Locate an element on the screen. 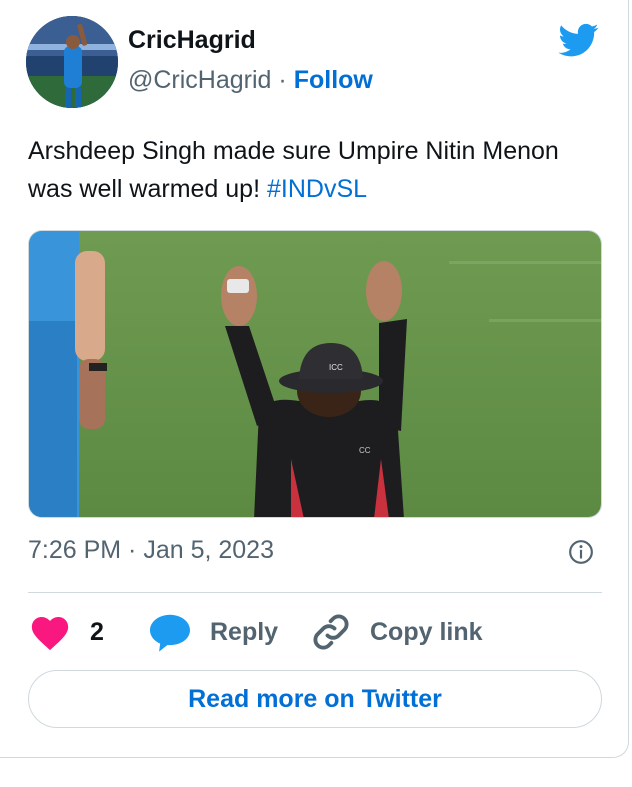 This screenshot has width=632, height=787. hashtag-link: #INDvSL is located at coordinates (317, 189).